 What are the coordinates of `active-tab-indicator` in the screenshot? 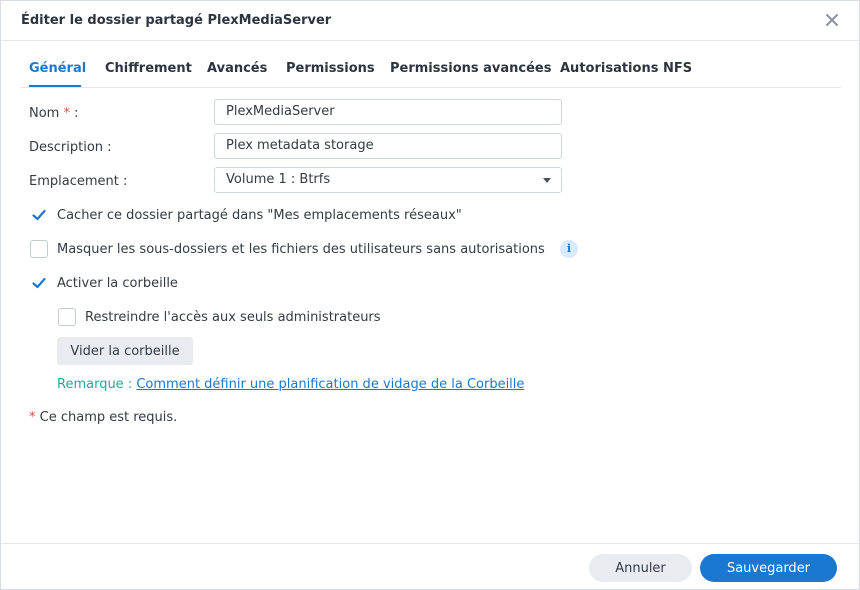 It's located at (55, 86).